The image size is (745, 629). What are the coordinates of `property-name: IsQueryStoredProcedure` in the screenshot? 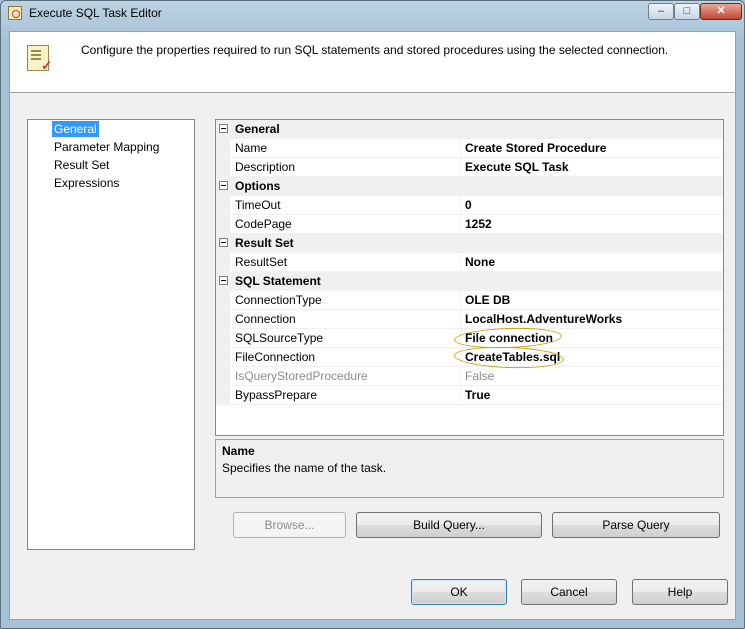 It's located at (301, 376).